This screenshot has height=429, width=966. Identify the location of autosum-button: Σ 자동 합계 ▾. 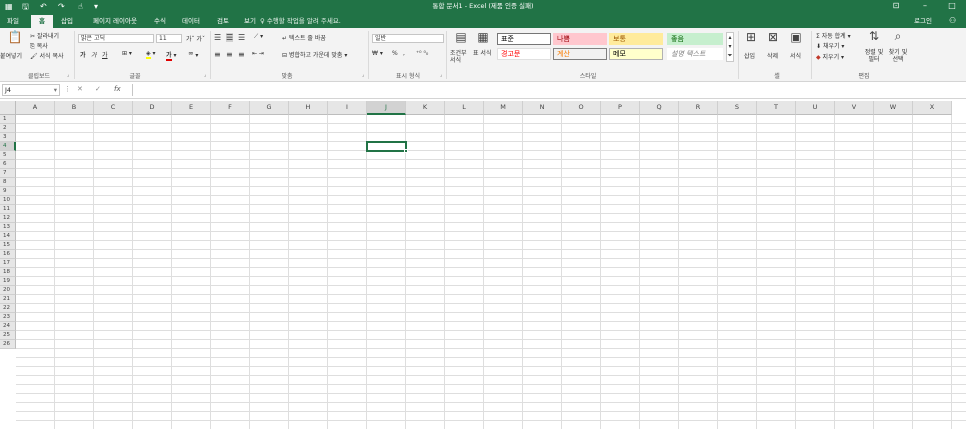
(833, 35).